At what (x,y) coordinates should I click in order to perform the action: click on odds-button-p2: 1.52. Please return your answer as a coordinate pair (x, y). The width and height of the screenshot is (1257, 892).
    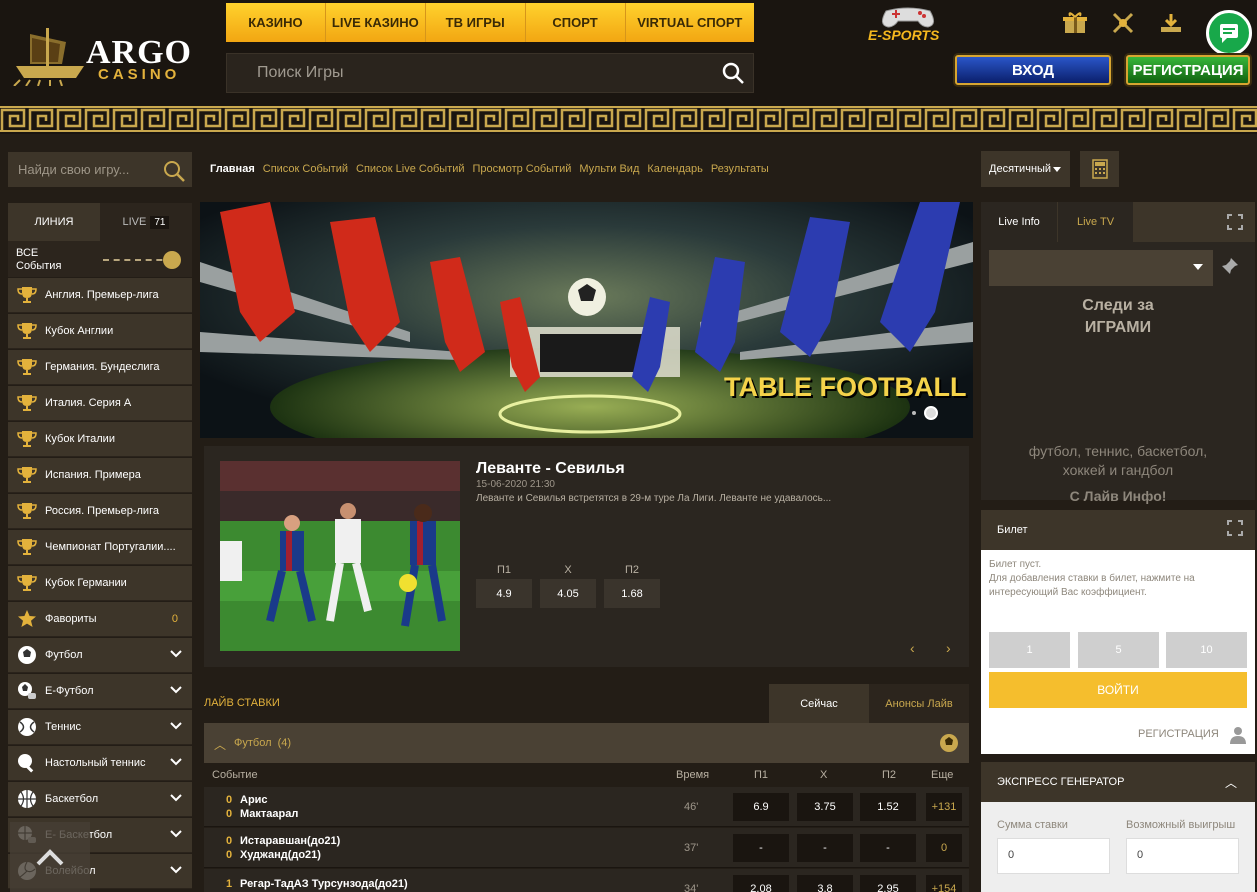
    Looking at the image, I should click on (888, 807).